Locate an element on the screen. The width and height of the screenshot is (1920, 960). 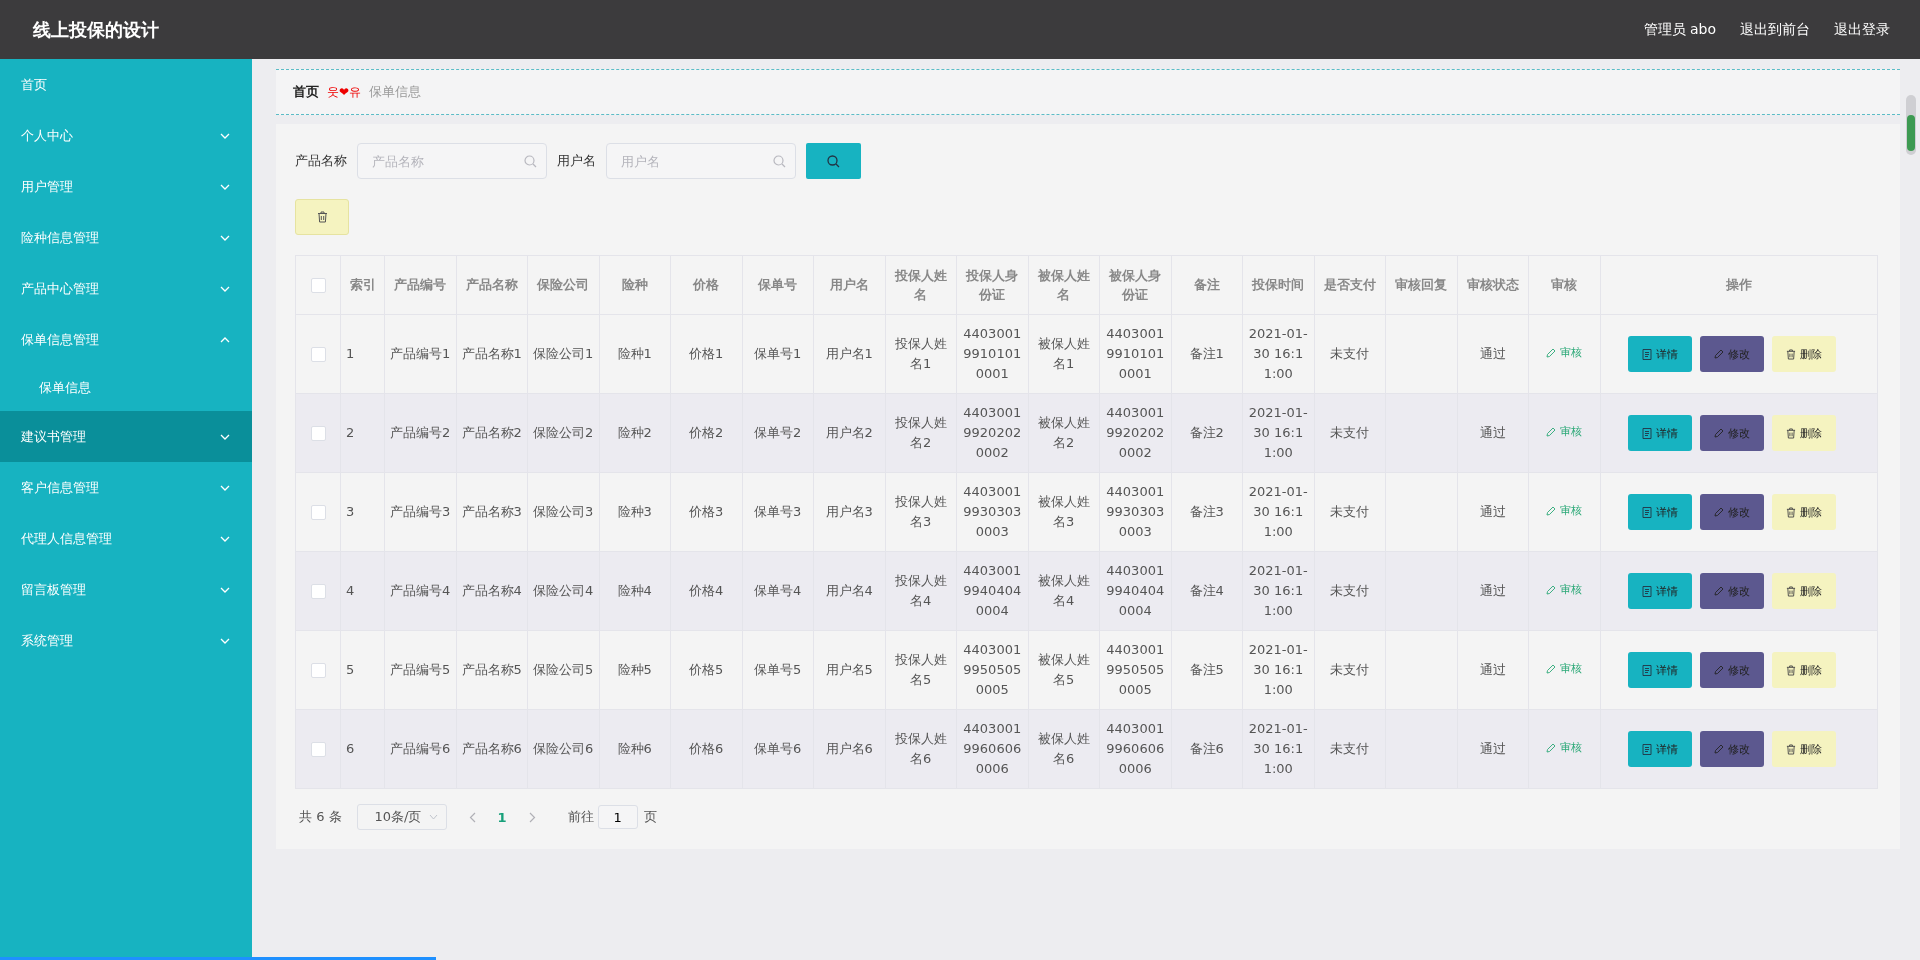
table-cell-text: 备注2 is located at coordinates (1206, 432).